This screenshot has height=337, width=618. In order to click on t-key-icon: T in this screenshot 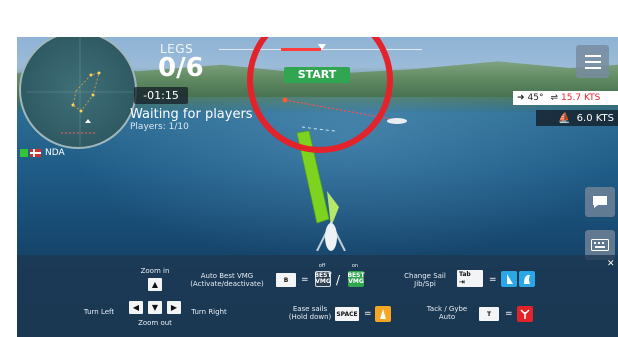, I will do `click(489, 314)`.